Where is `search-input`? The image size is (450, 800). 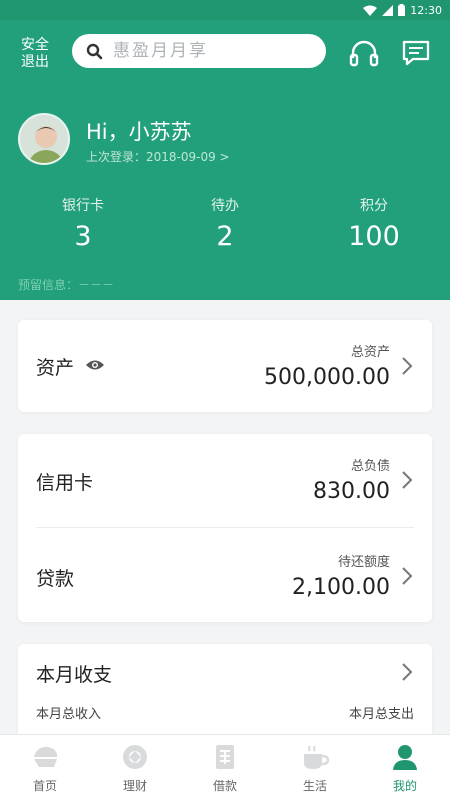 search-input is located at coordinates (213, 51).